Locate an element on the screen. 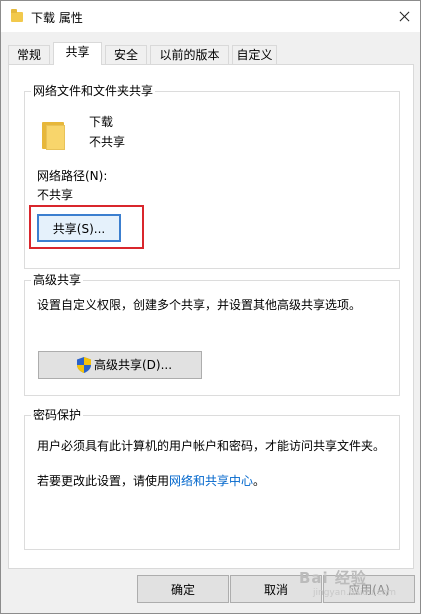 The height and width of the screenshot is (614, 421). network-share-title: 网络文件和文件夹共享 is located at coordinates (93, 91).